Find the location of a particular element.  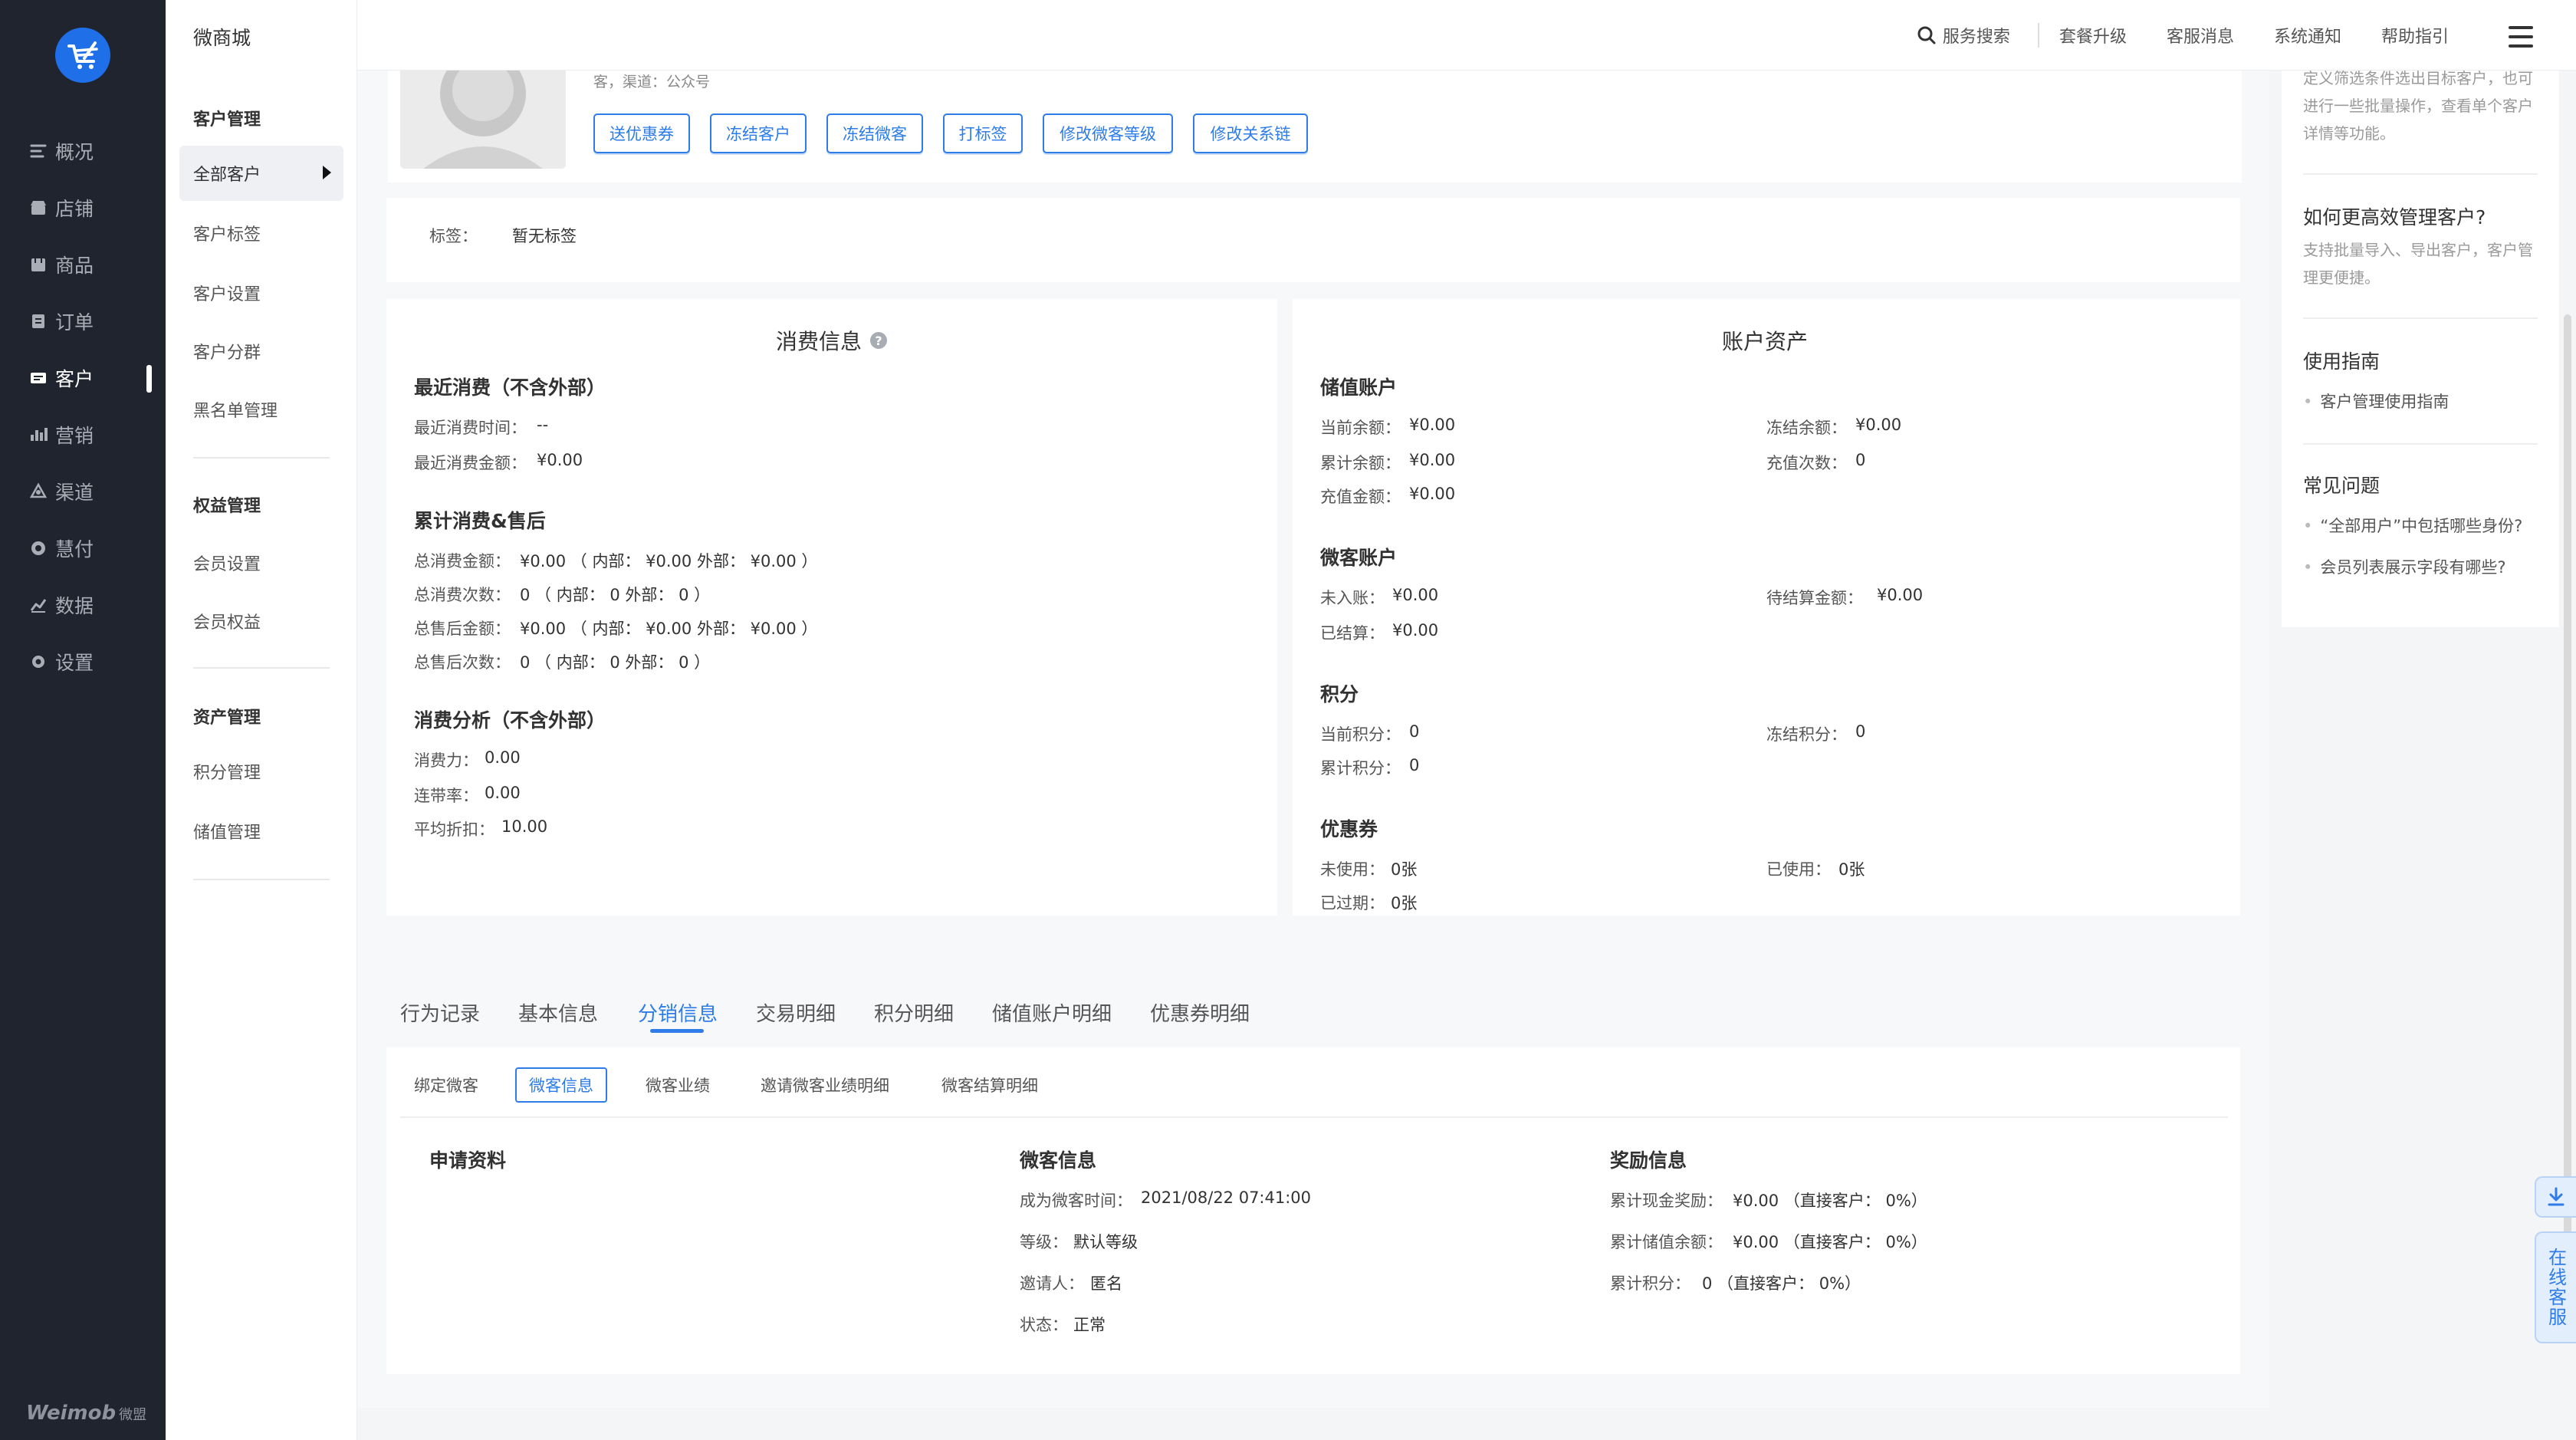

tab-distribution-info: 分销信息 is located at coordinates (678, 1012).